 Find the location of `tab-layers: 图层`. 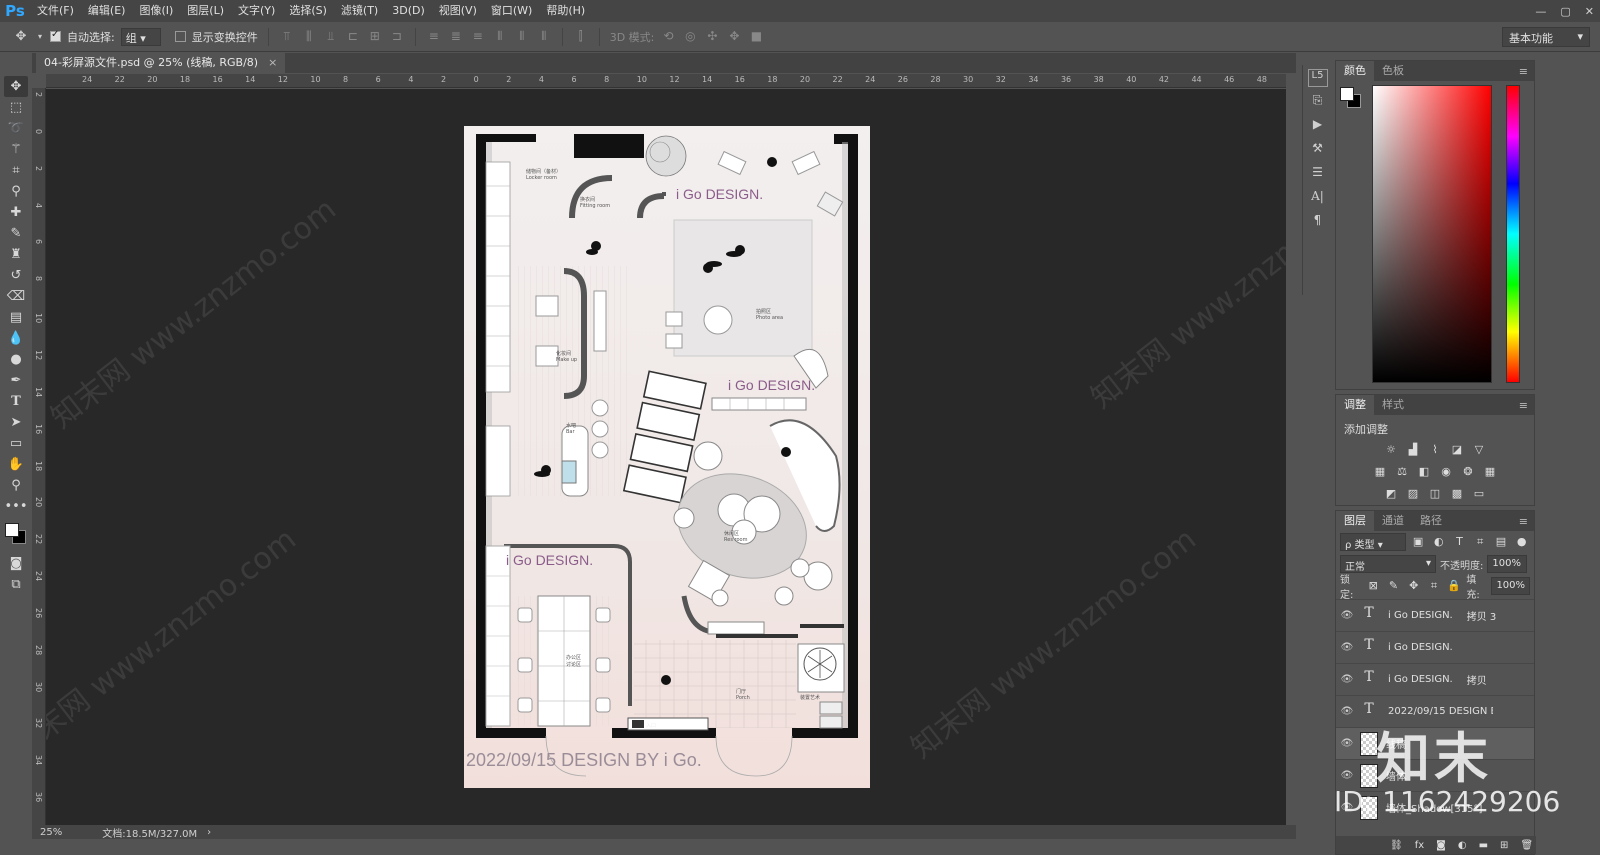

tab-layers: 图层 is located at coordinates (1355, 521).